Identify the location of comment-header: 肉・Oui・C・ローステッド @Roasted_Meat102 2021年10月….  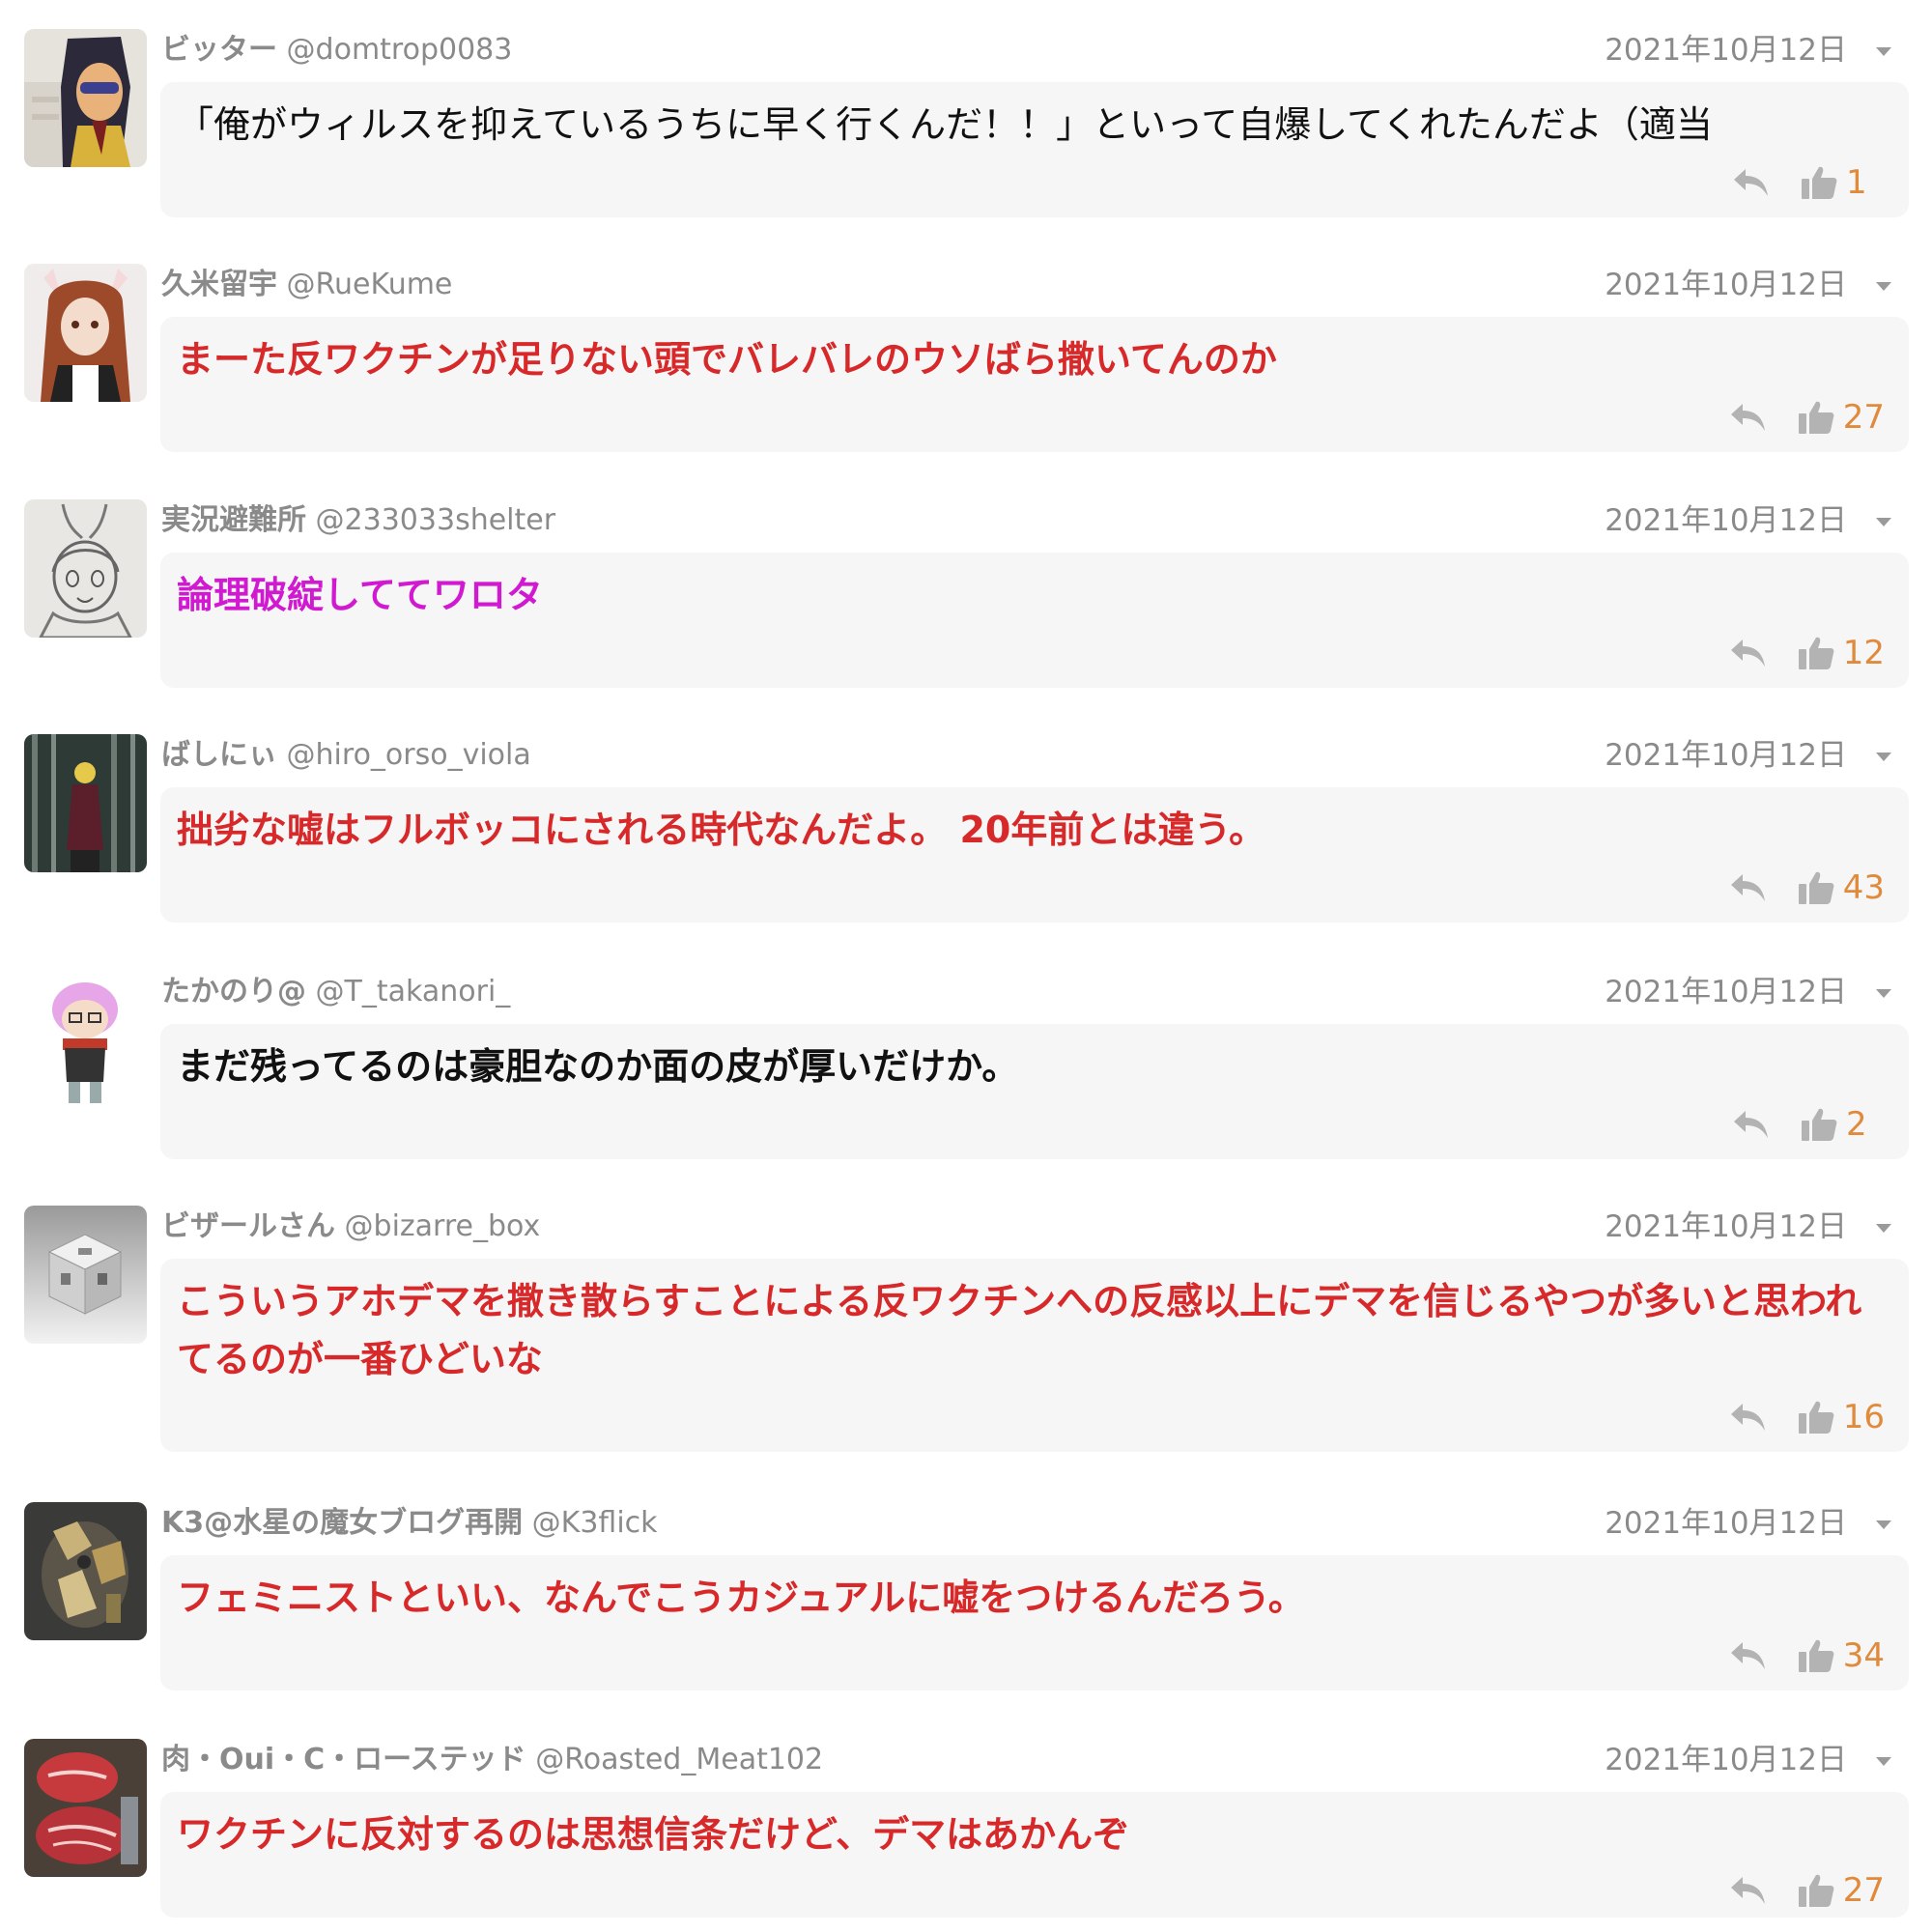
(1035, 1760).